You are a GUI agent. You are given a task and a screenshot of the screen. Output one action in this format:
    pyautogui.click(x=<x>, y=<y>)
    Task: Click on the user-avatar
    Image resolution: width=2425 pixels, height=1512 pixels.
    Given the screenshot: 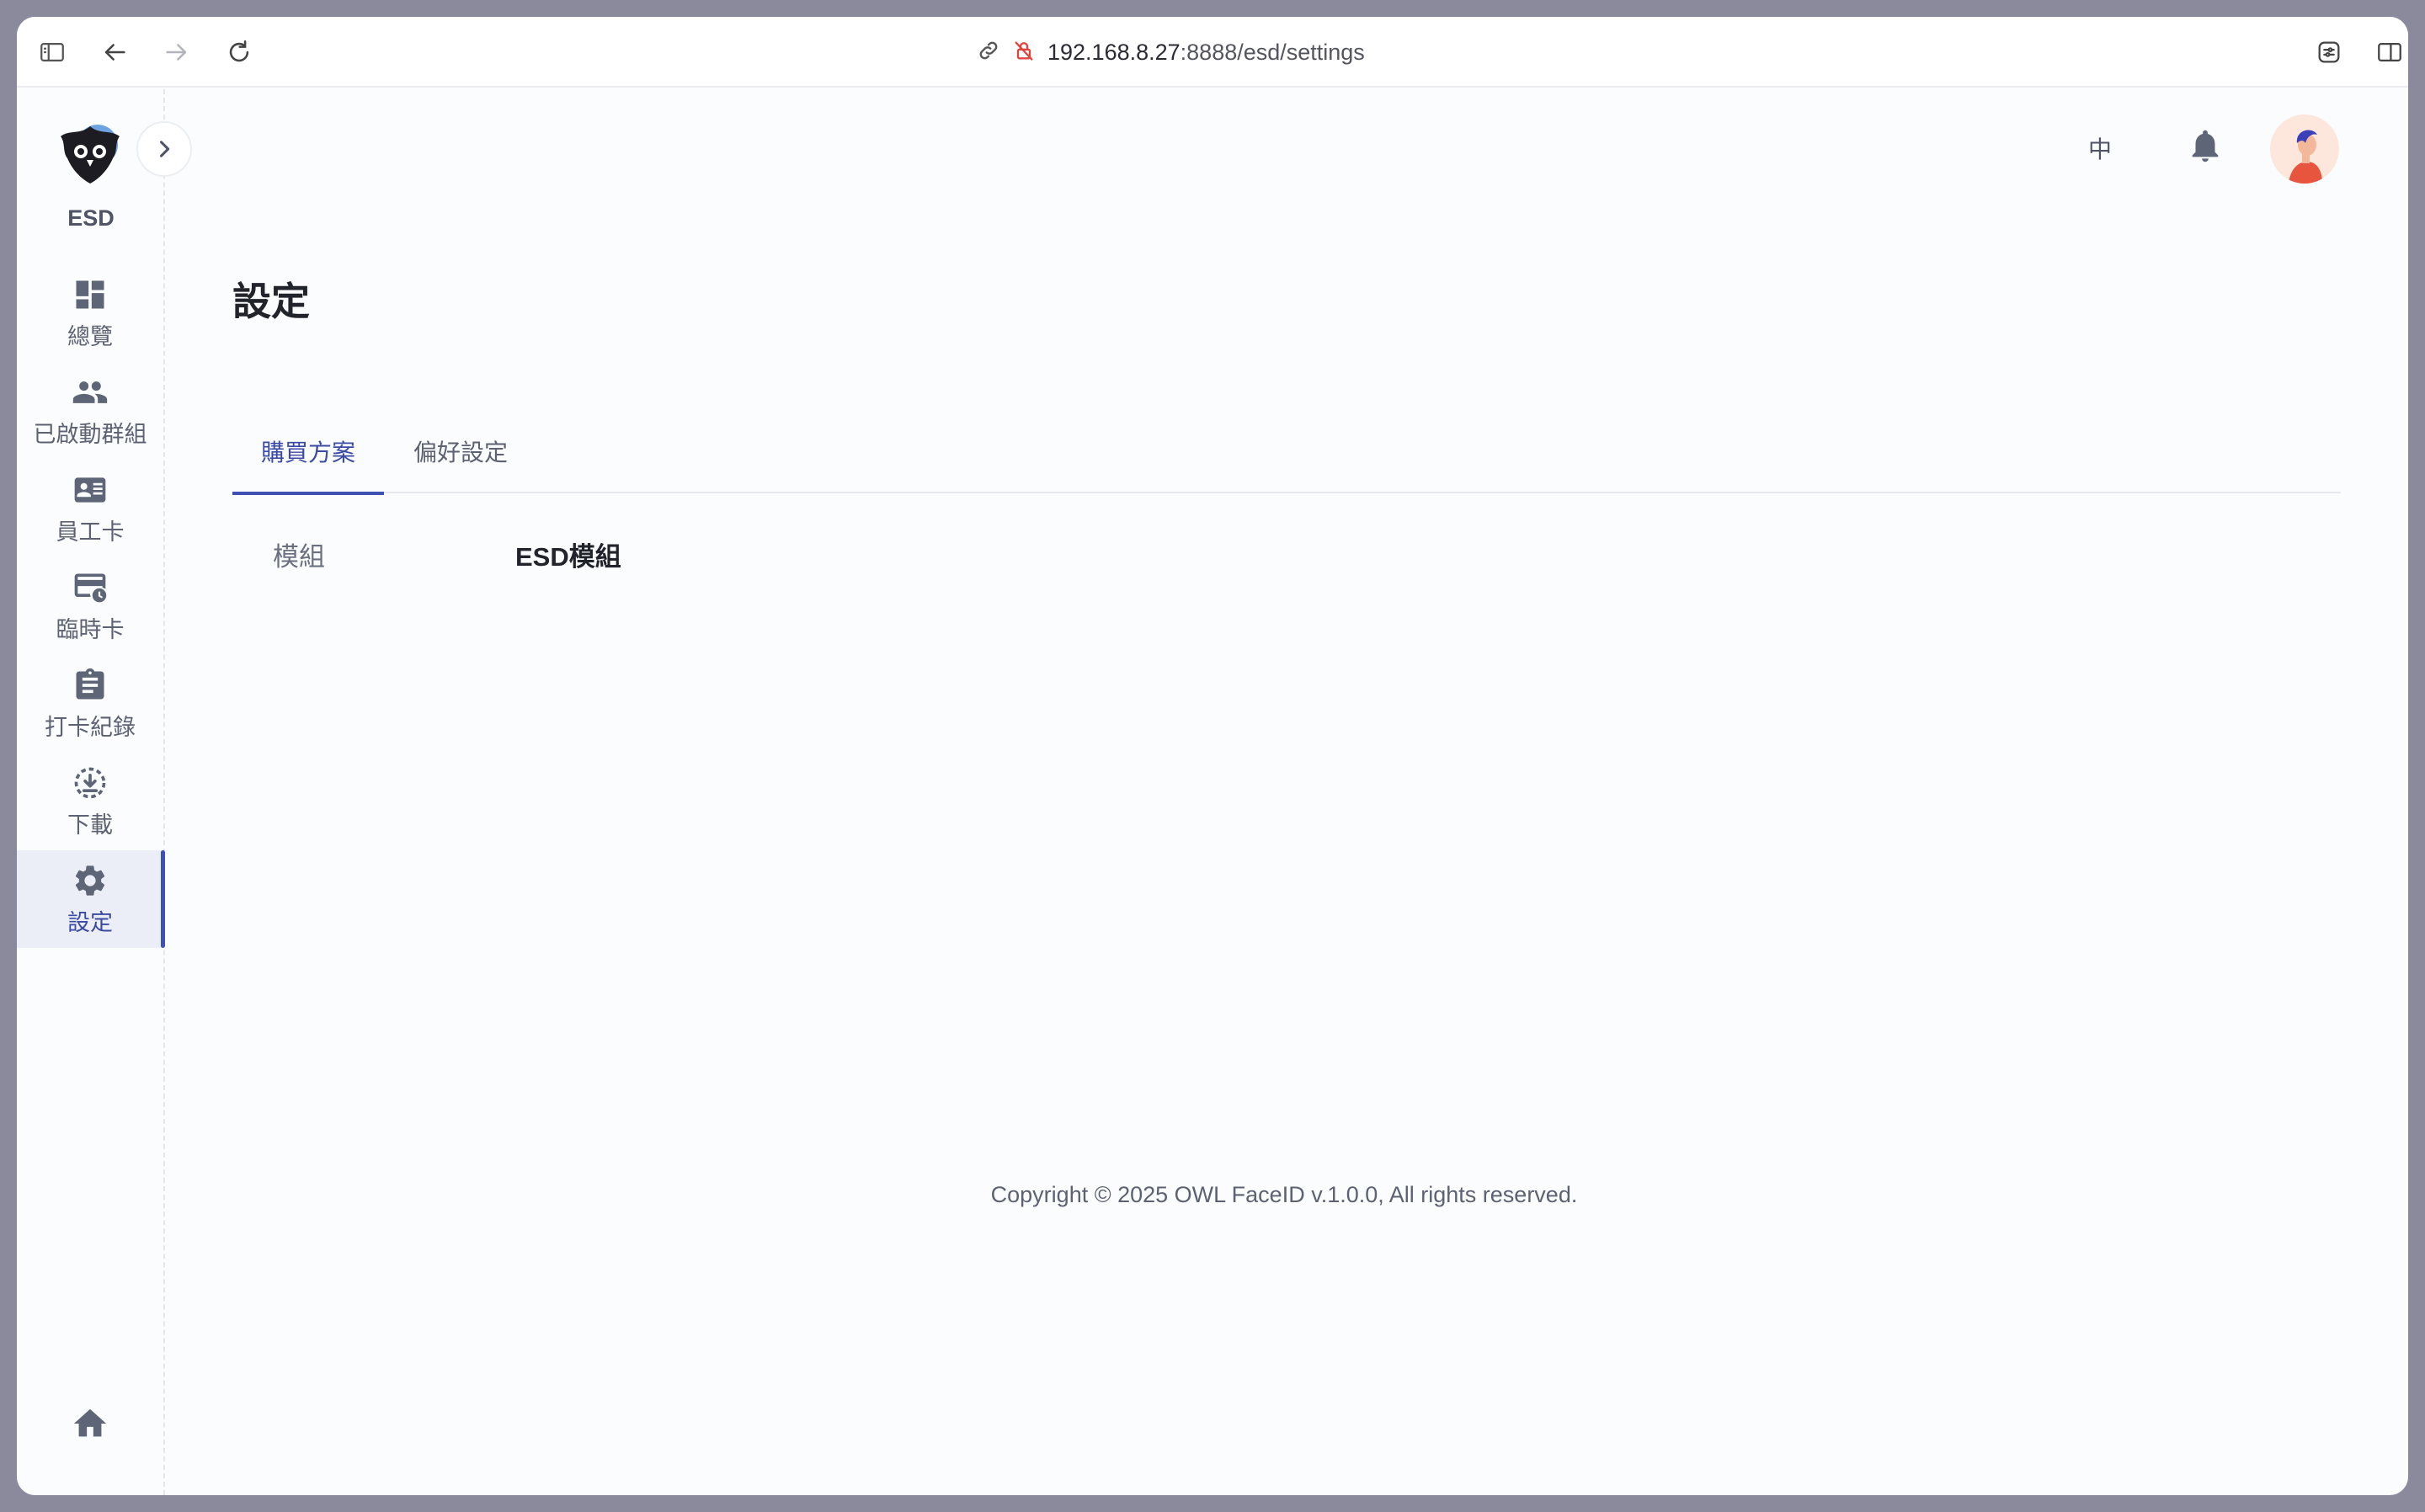 What is the action you would take?
    pyautogui.click(x=2304, y=149)
    